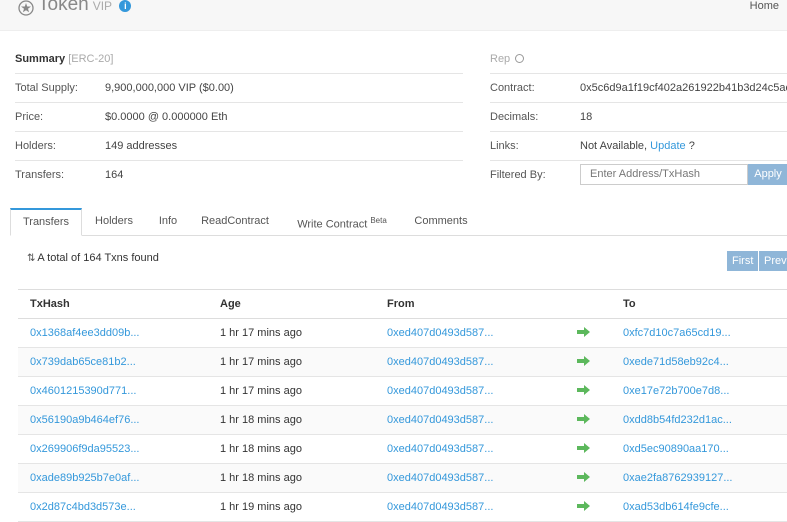 This screenshot has height=522, width=787. I want to click on age-cell: 1 hr 19 mins ago, so click(291, 507).